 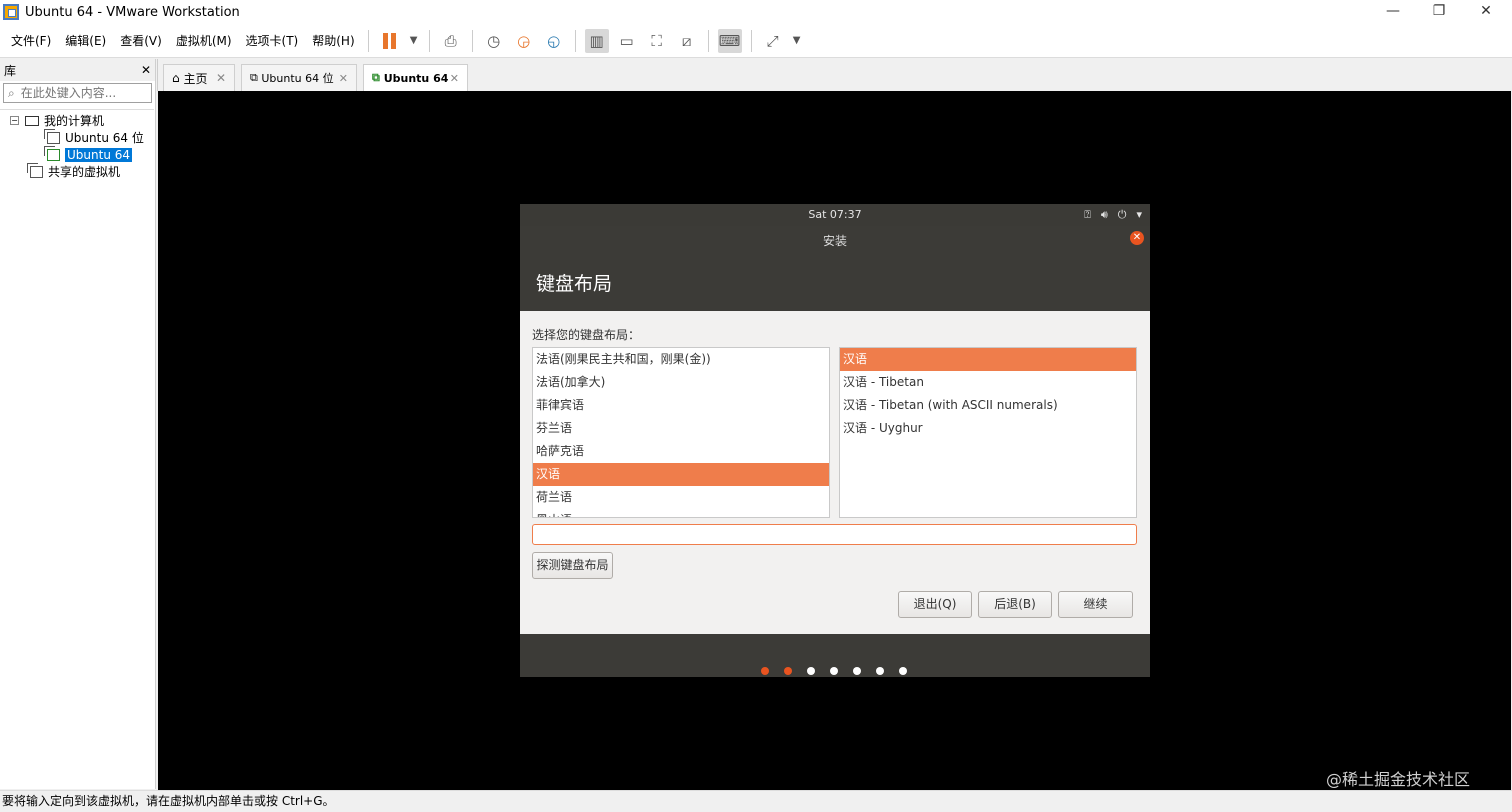 I want to click on vm-icon, so click(x=52, y=136).